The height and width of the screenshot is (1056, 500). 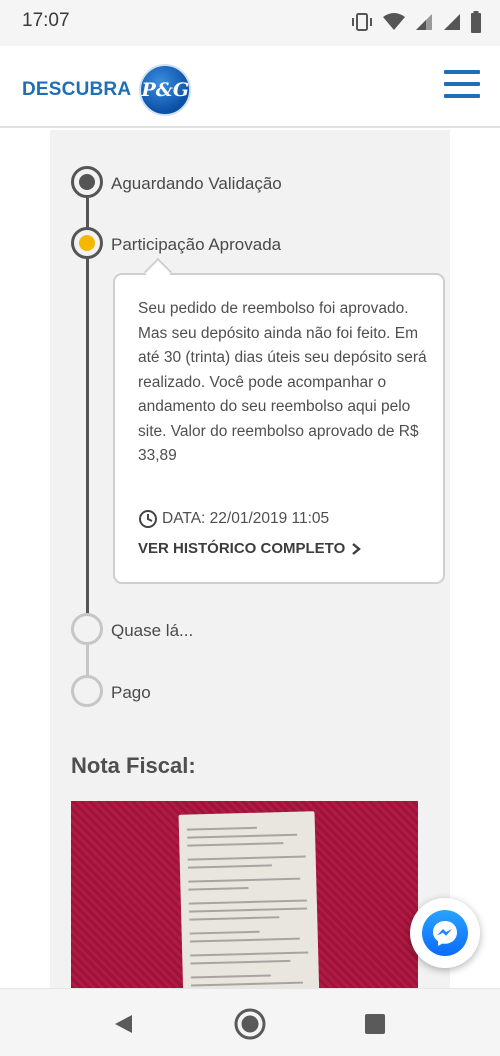 What do you see at coordinates (46, 20) in the screenshot?
I see `status-time: 17:07` at bounding box center [46, 20].